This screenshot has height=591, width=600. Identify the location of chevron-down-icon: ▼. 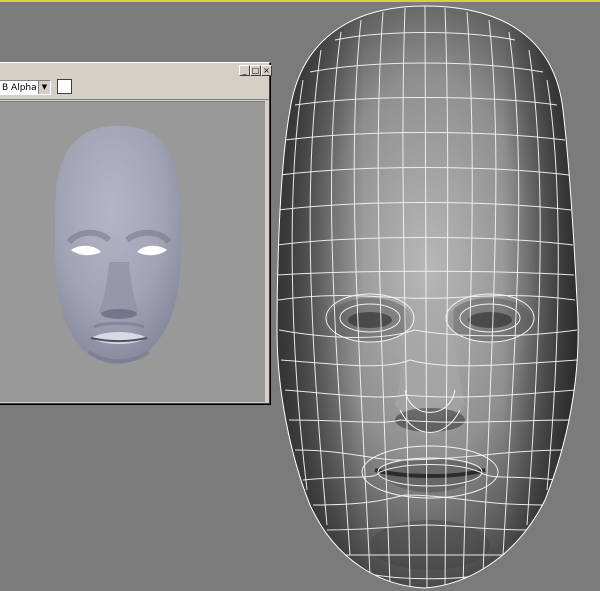
(44, 87).